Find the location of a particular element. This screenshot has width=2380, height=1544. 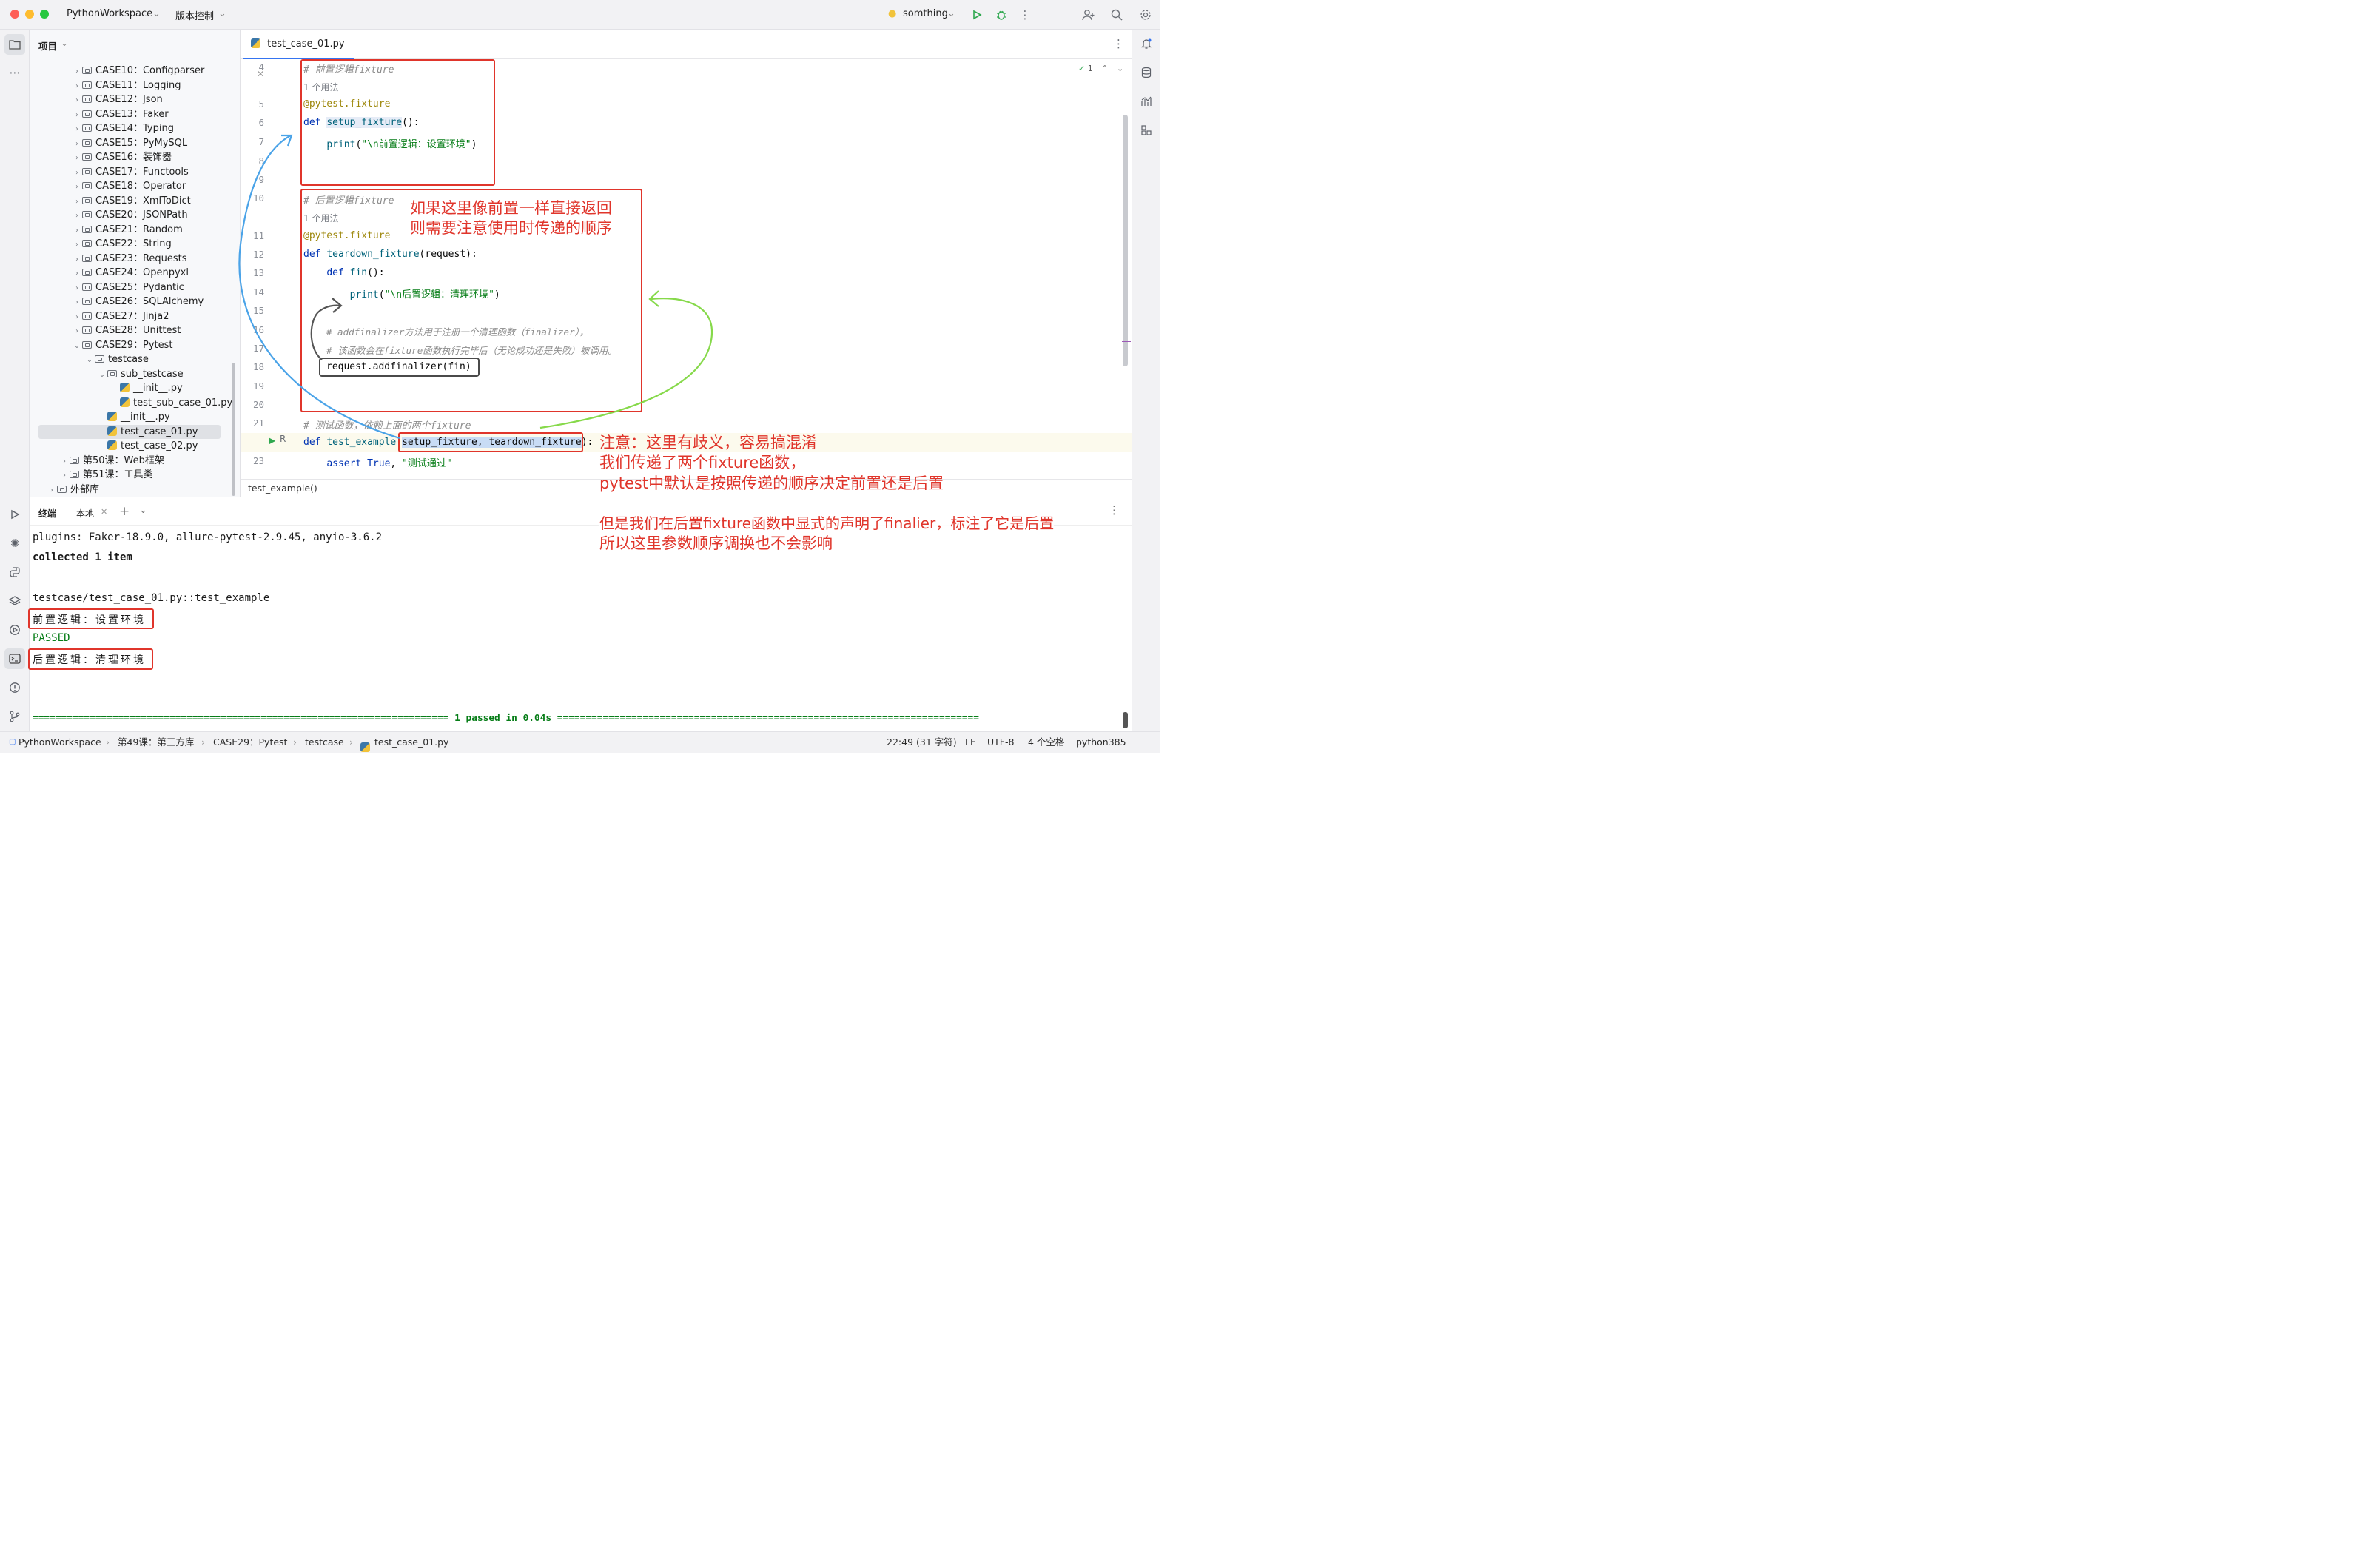

inspection-widget: ✓ 1 ⌃ ⌄ is located at coordinates (1101, 68).